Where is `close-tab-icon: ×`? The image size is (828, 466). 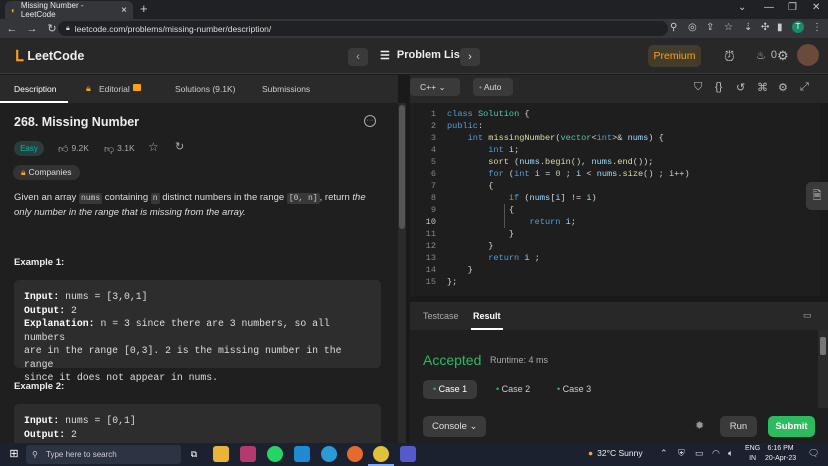 close-tab-icon: × is located at coordinates (124, 10).